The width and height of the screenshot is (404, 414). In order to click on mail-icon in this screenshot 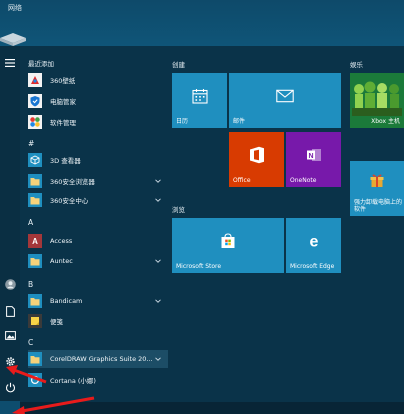, I will do `click(285, 96)`.